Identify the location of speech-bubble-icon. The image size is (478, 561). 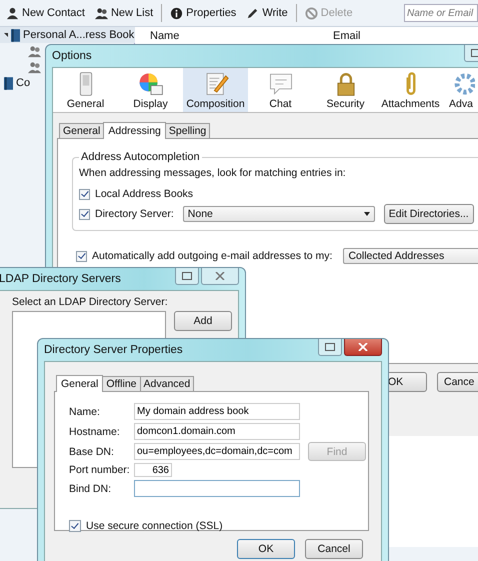
(281, 84).